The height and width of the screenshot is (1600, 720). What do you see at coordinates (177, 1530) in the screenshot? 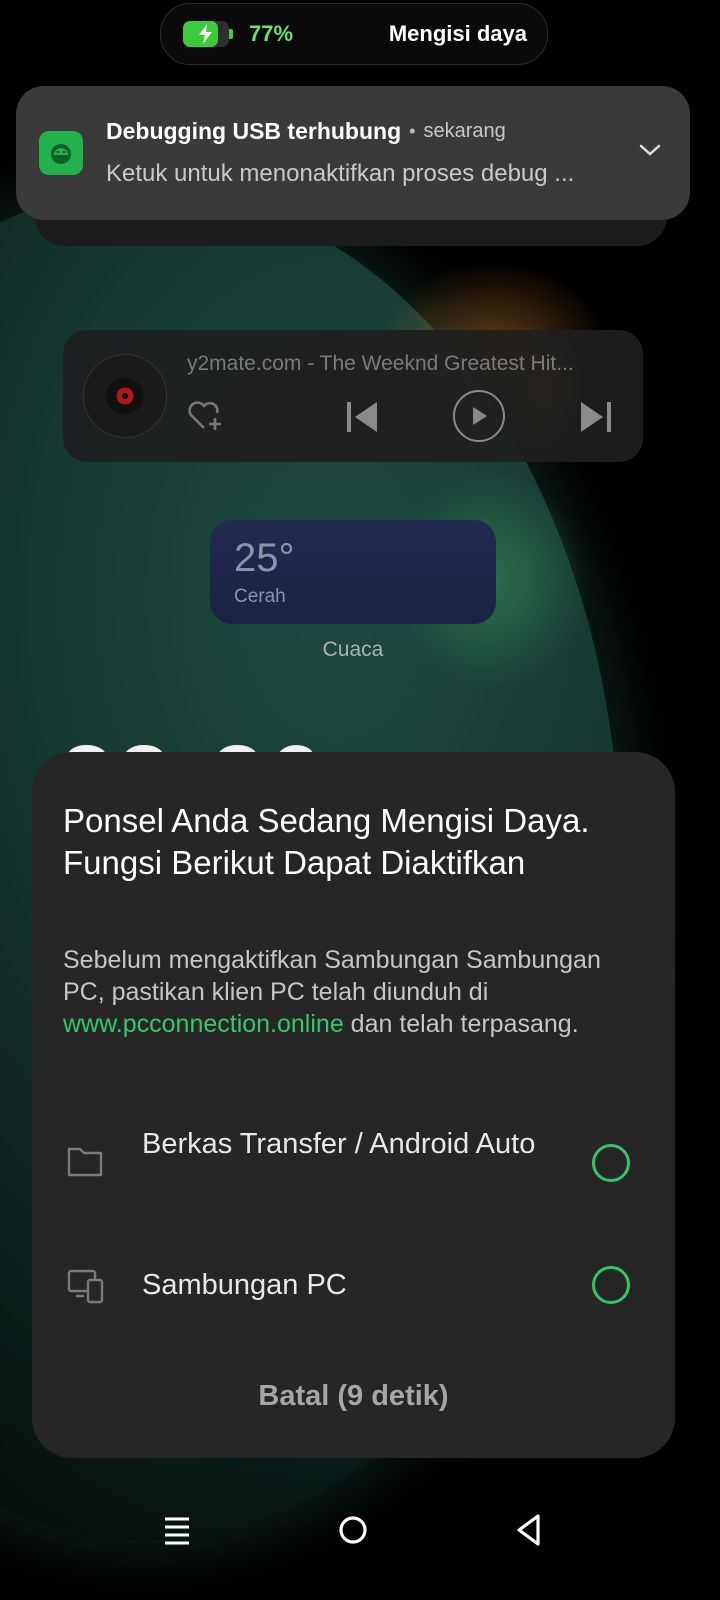
I see `menu-icon` at bounding box center [177, 1530].